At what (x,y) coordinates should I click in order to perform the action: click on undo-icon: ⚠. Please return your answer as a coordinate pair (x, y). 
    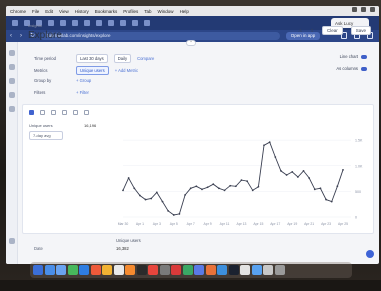
    Looking at the image, I should click on (300, 31).